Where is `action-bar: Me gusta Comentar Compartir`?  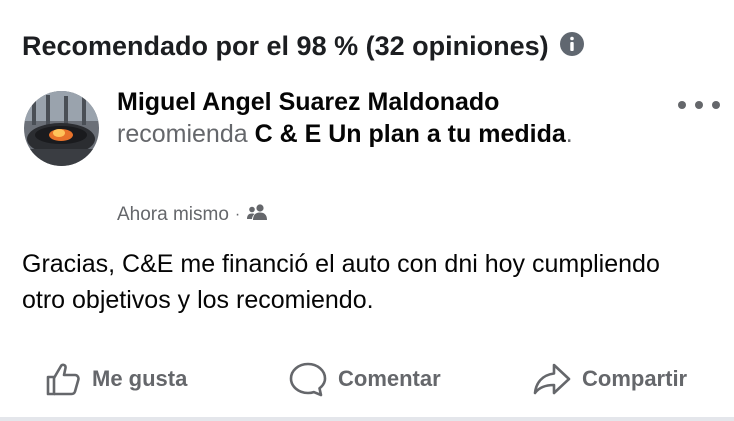 action-bar: Me gusta Comentar Compartir is located at coordinates (367, 379).